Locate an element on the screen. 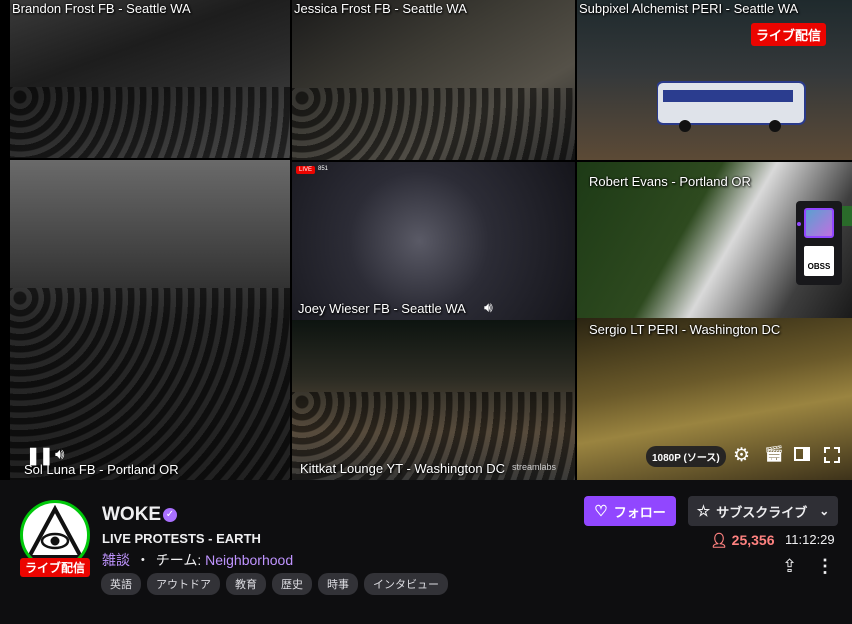 This screenshot has width=852, height=624. tag: 英語 is located at coordinates (121, 584).